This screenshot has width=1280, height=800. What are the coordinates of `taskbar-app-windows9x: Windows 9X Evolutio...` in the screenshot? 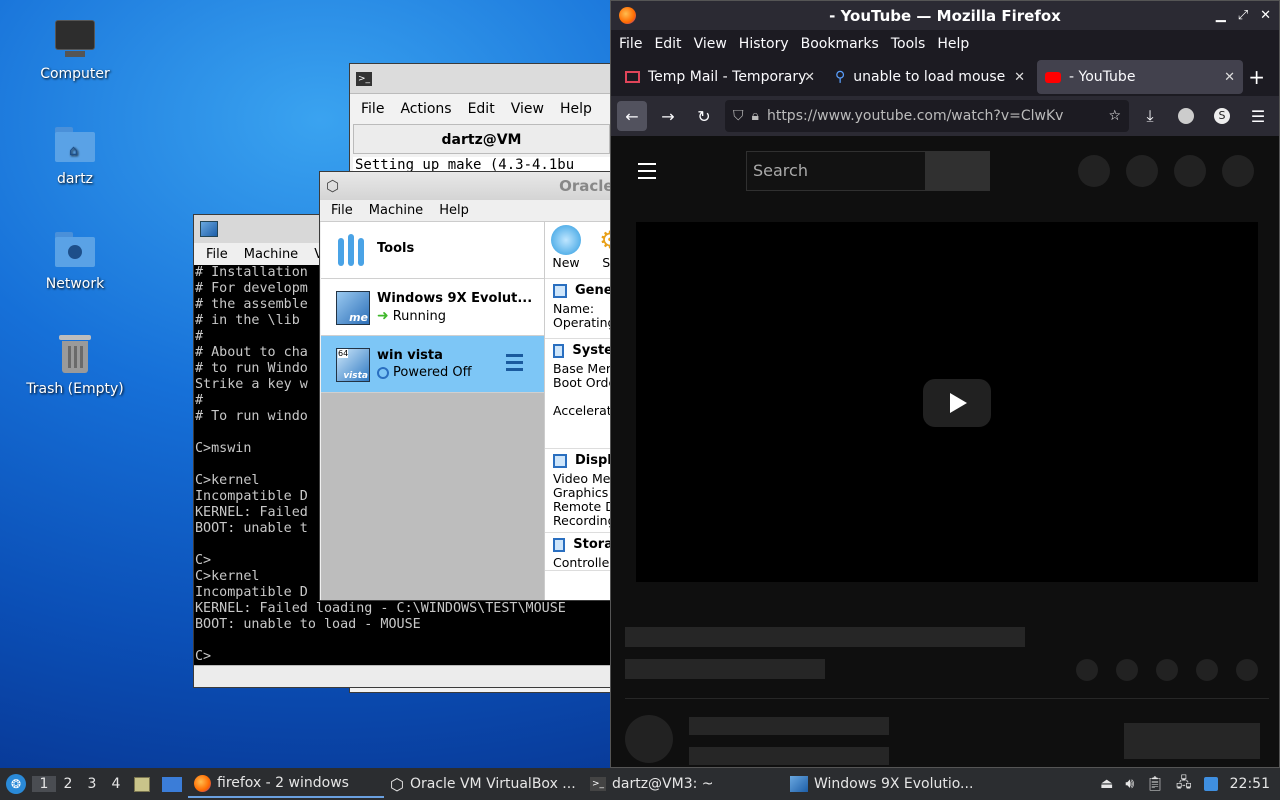 It's located at (884, 784).